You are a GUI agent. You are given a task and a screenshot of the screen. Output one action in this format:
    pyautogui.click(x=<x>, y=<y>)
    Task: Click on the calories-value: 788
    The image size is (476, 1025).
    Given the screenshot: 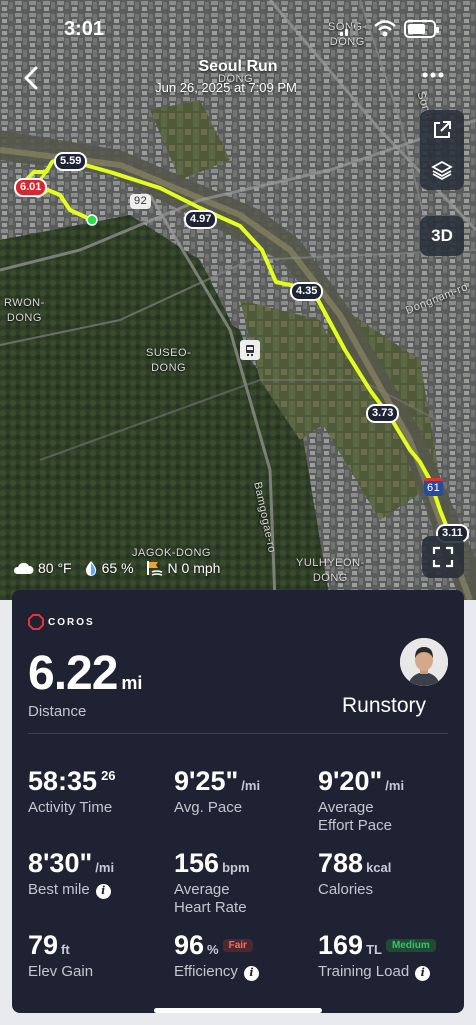 What is the action you would take?
    pyautogui.click(x=341, y=863)
    